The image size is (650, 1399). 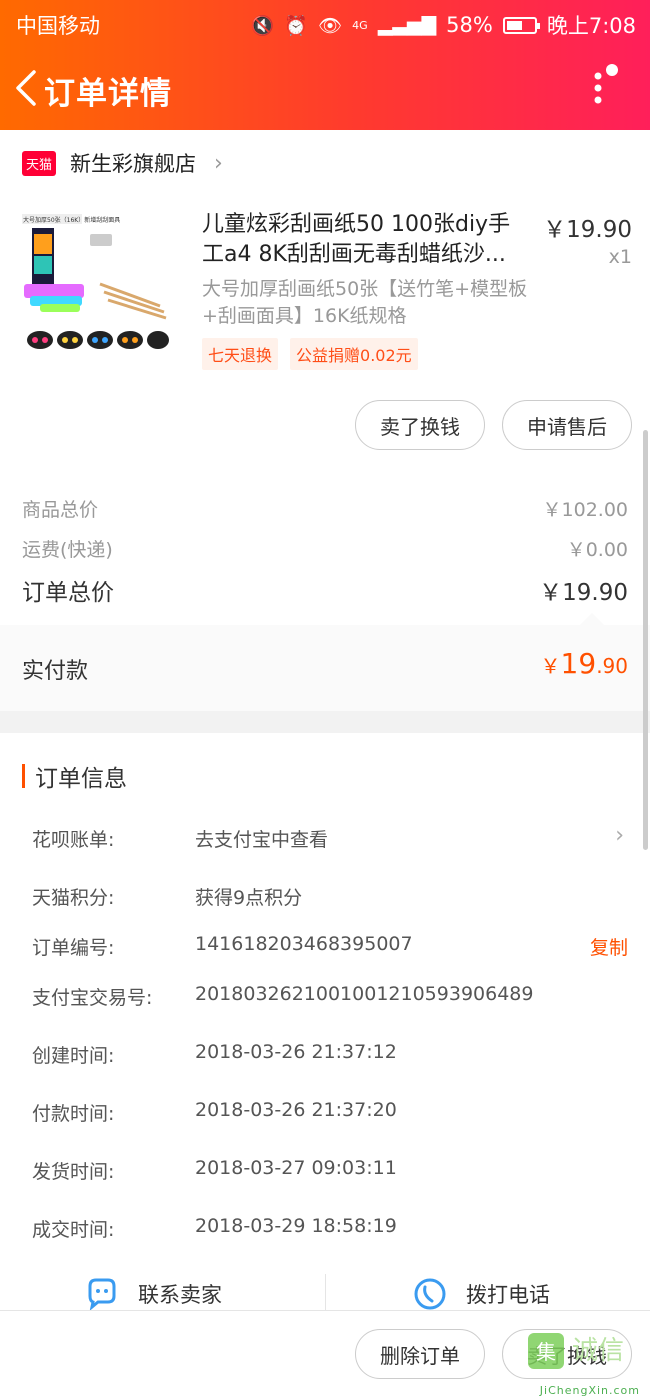 I want to click on paid-time-row: 付款时间: 2018-03-26 21:37:20, so click(x=330, y=1114).